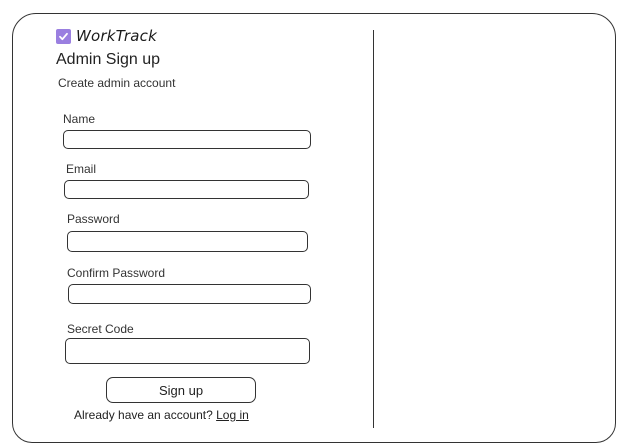  Describe the element at coordinates (108, 59) in the screenshot. I see `page-title: Admin Sign up` at that location.